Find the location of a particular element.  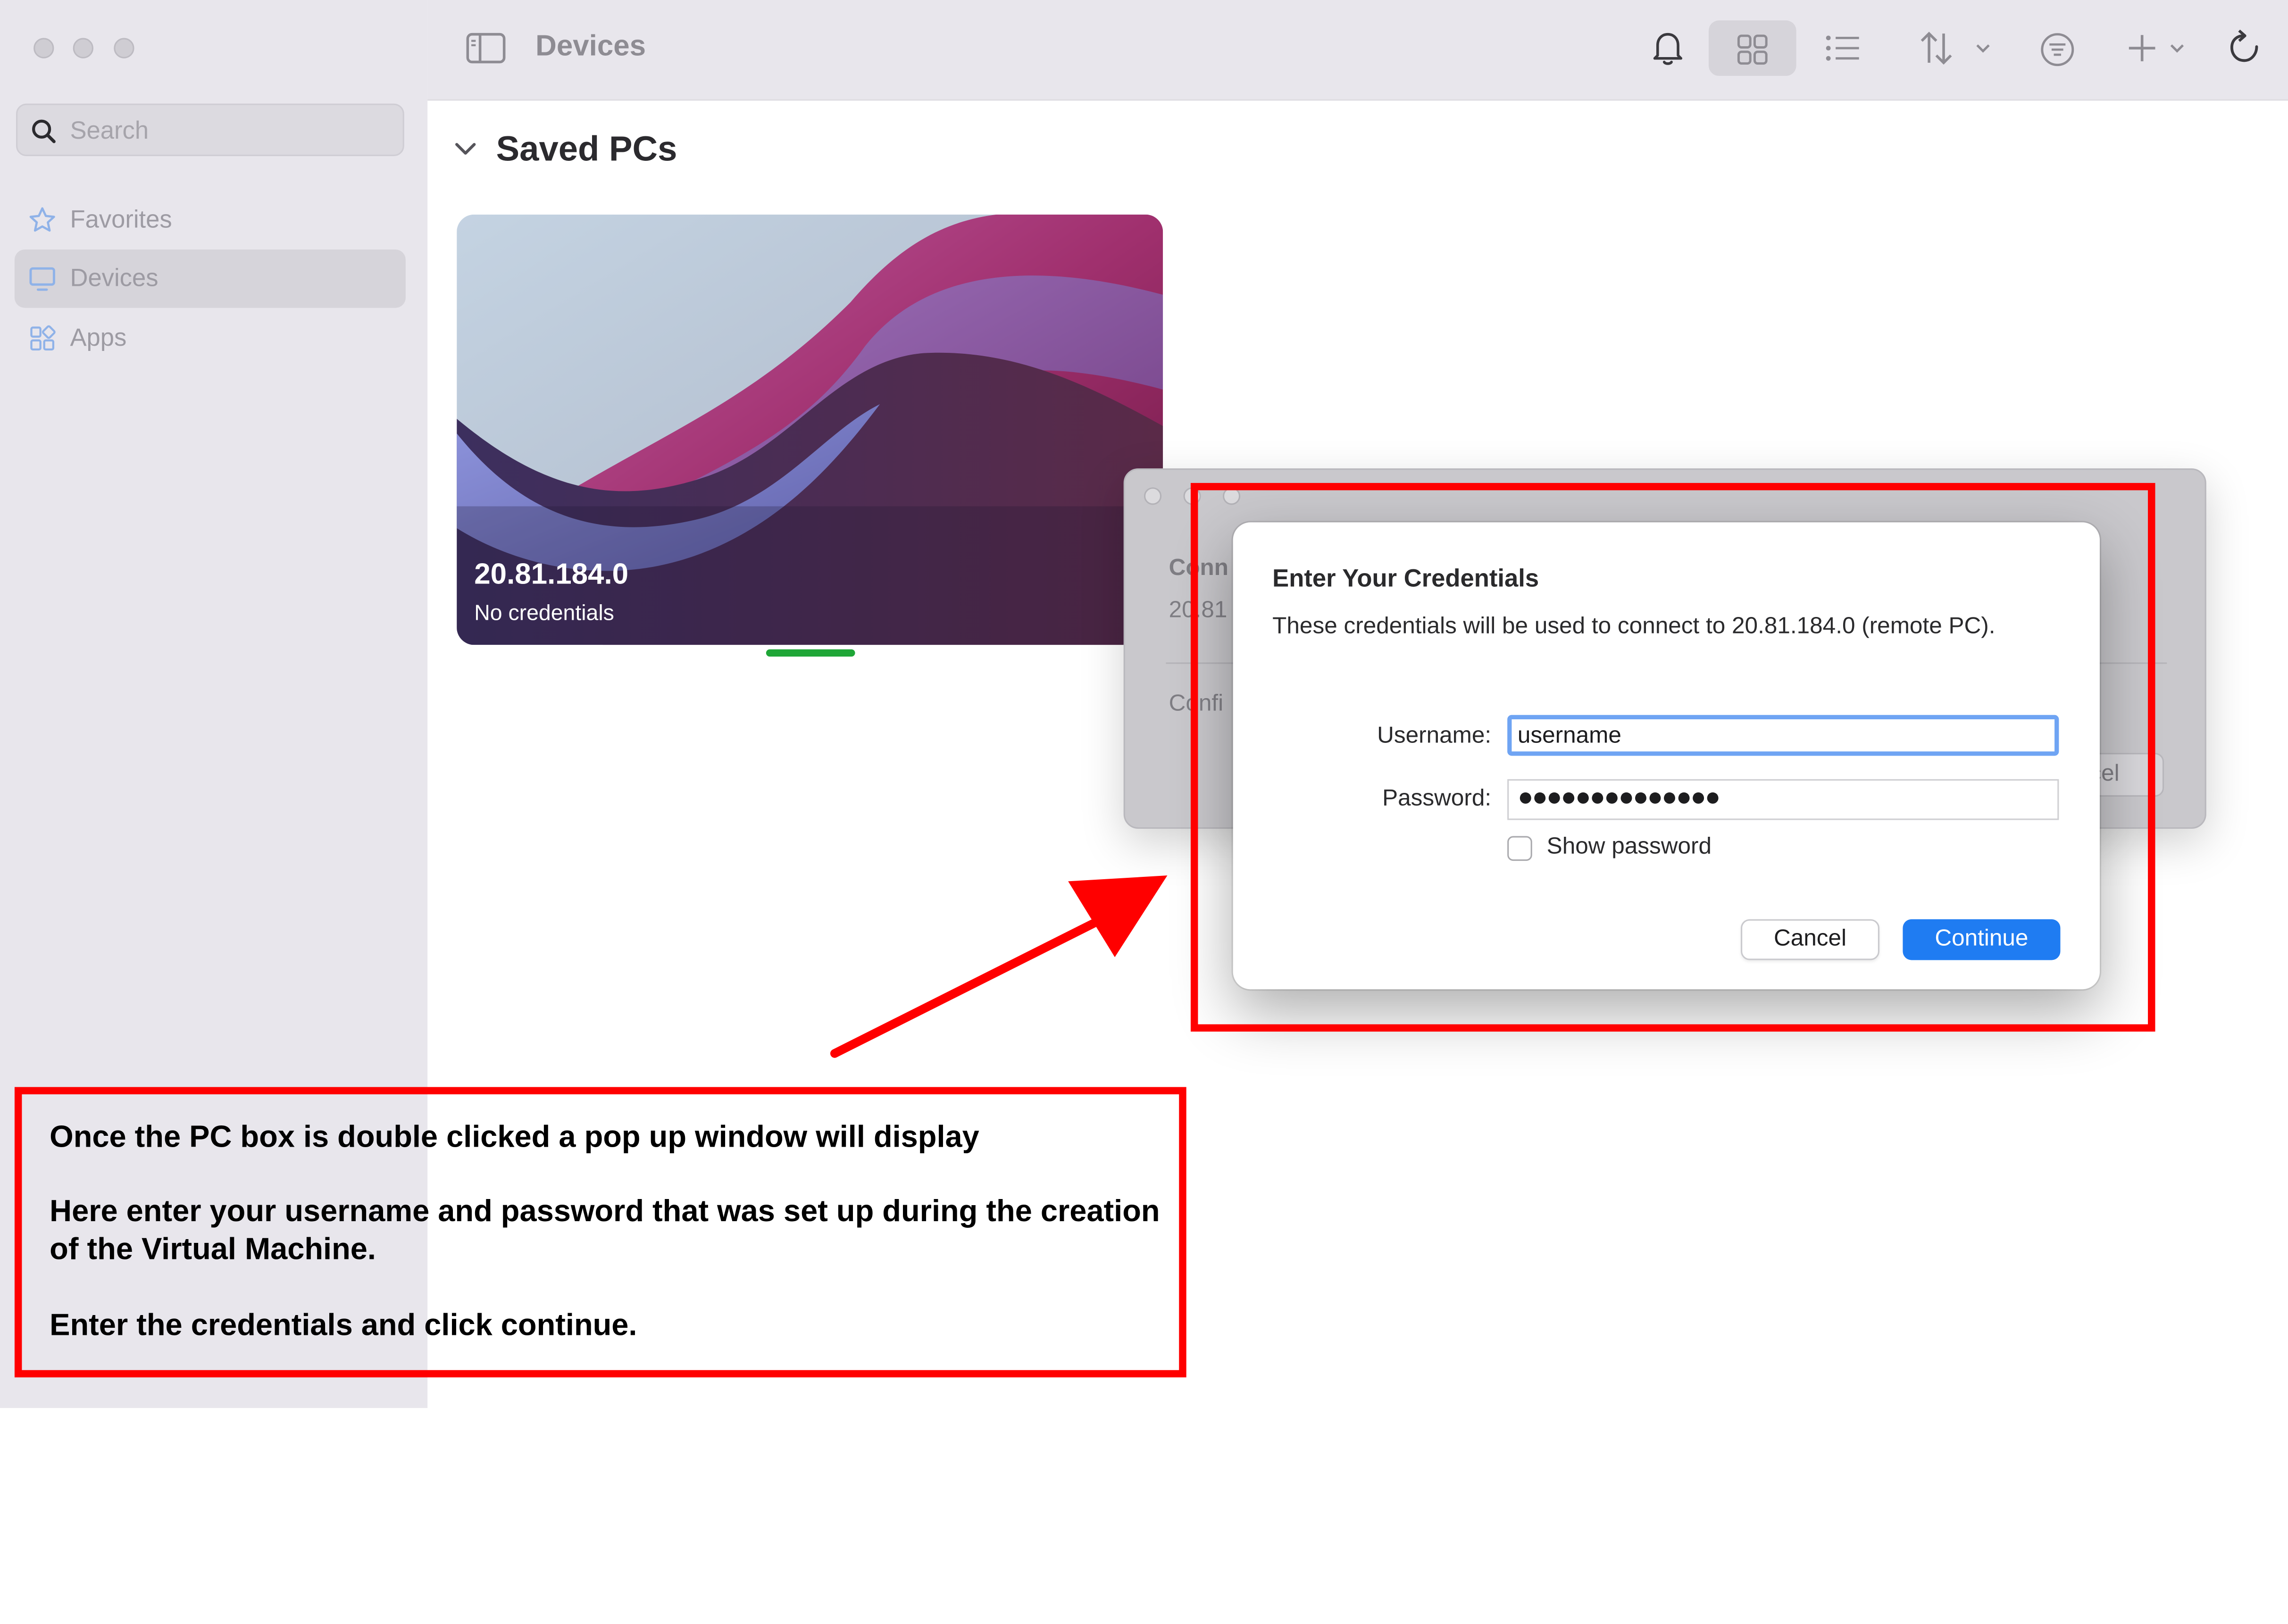

search-placeholder: Search is located at coordinates (109, 131).